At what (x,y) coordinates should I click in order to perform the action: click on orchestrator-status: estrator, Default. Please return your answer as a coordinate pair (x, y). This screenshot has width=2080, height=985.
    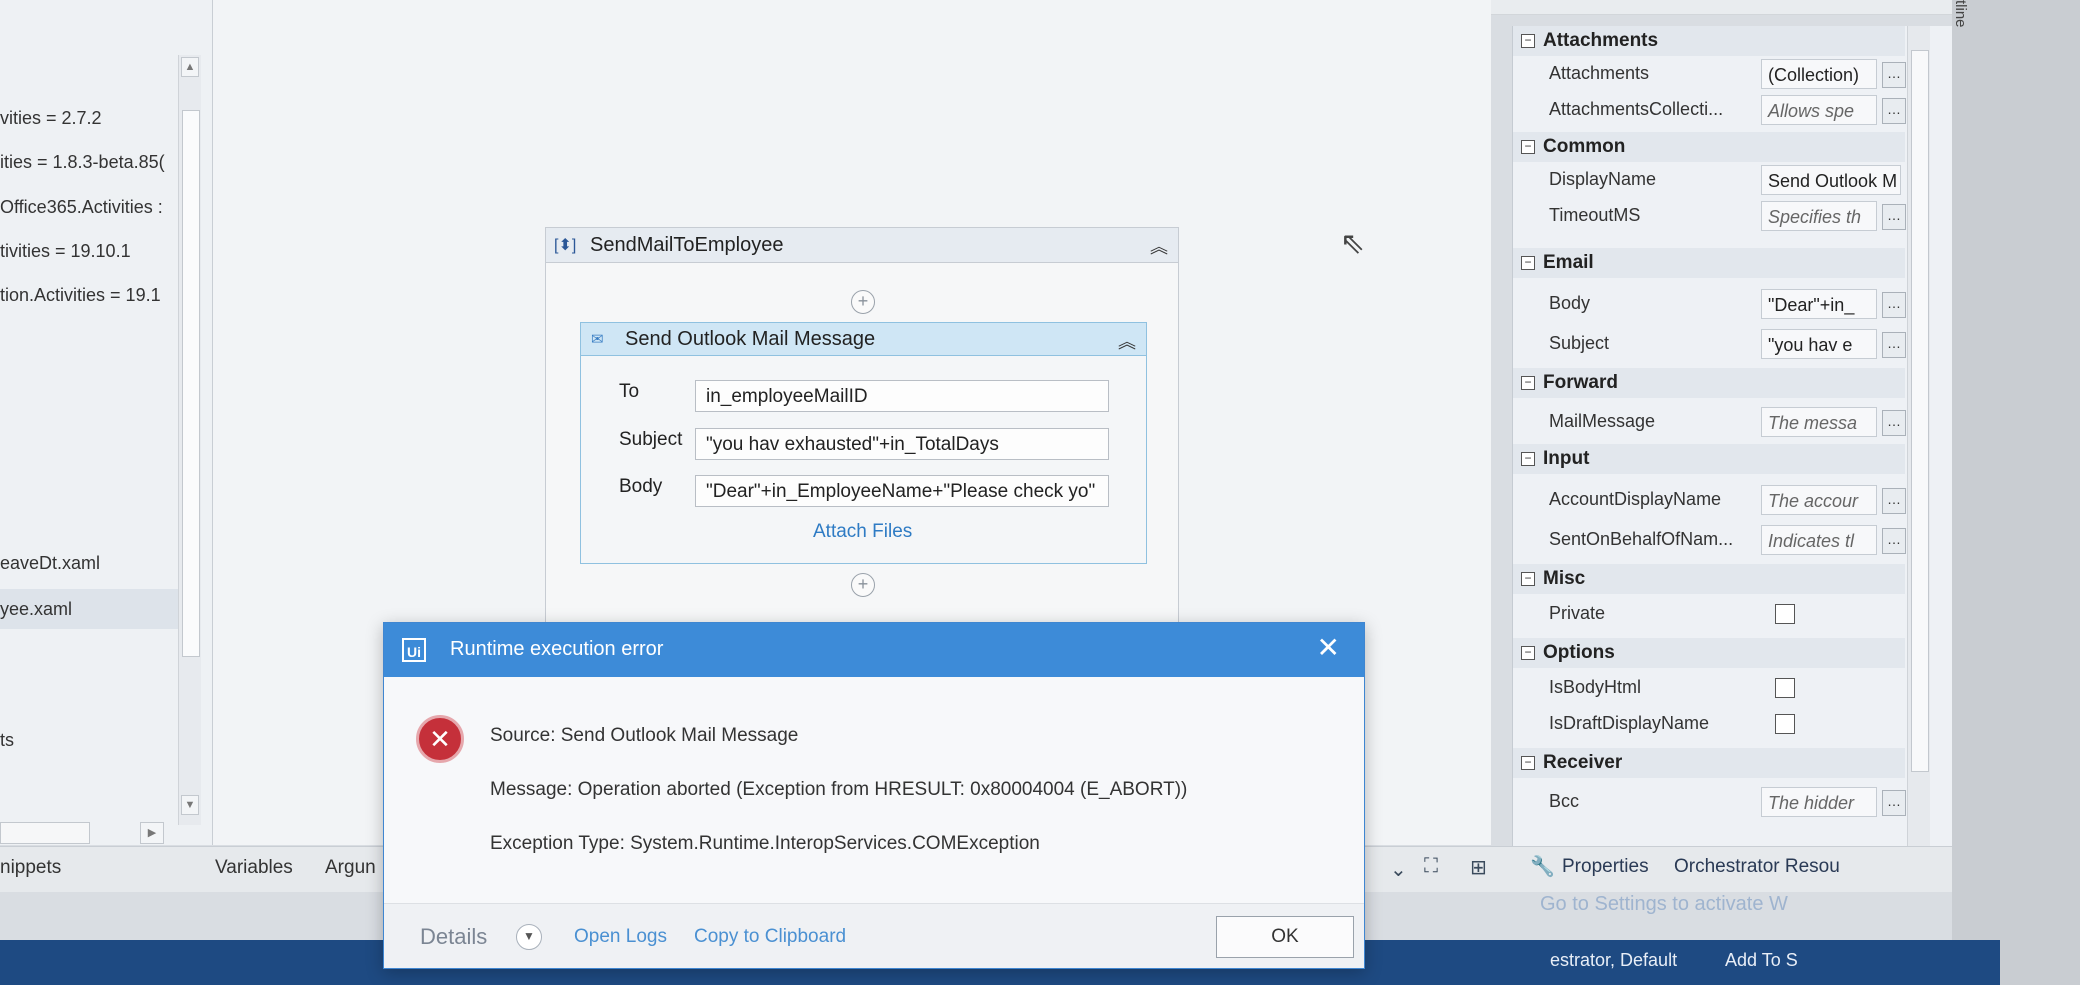
    Looking at the image, I should click on (1613, 960).